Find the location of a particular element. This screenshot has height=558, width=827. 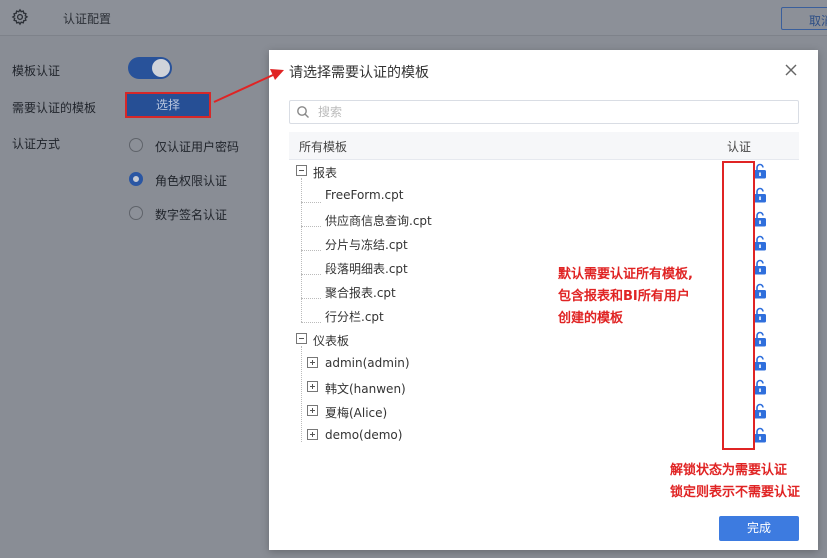

templates-label: 需要认证的模板 is located at coordinates (54, 108).